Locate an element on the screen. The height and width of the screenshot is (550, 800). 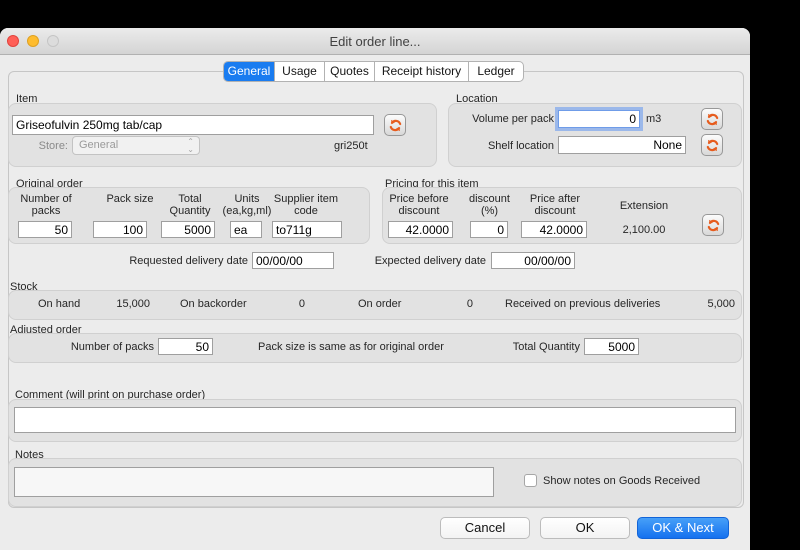
received-previous-deliveries-value: 5,000 is located at coordinates (721, 304).